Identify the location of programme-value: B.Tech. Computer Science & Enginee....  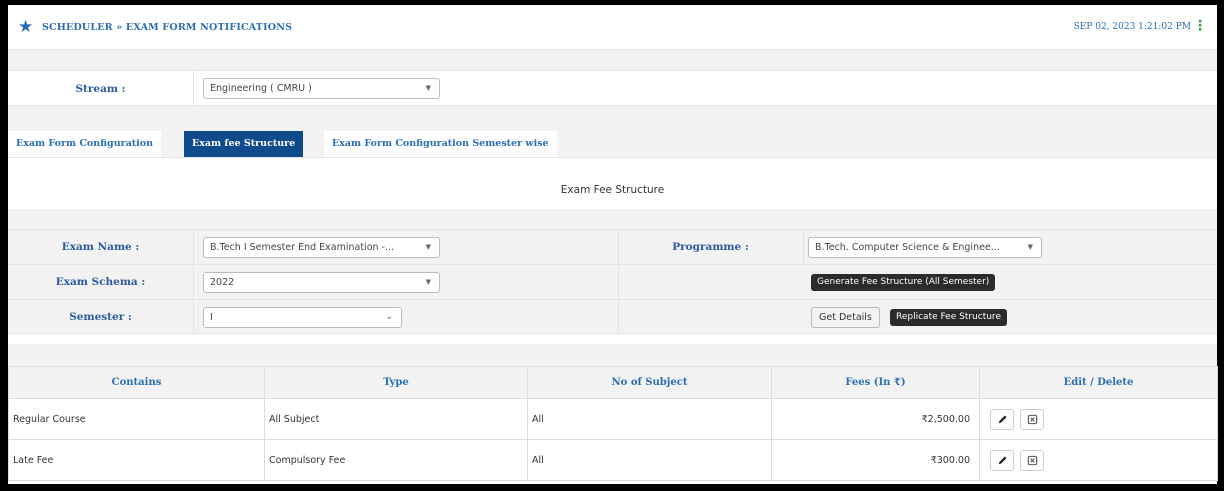
(907, 247).